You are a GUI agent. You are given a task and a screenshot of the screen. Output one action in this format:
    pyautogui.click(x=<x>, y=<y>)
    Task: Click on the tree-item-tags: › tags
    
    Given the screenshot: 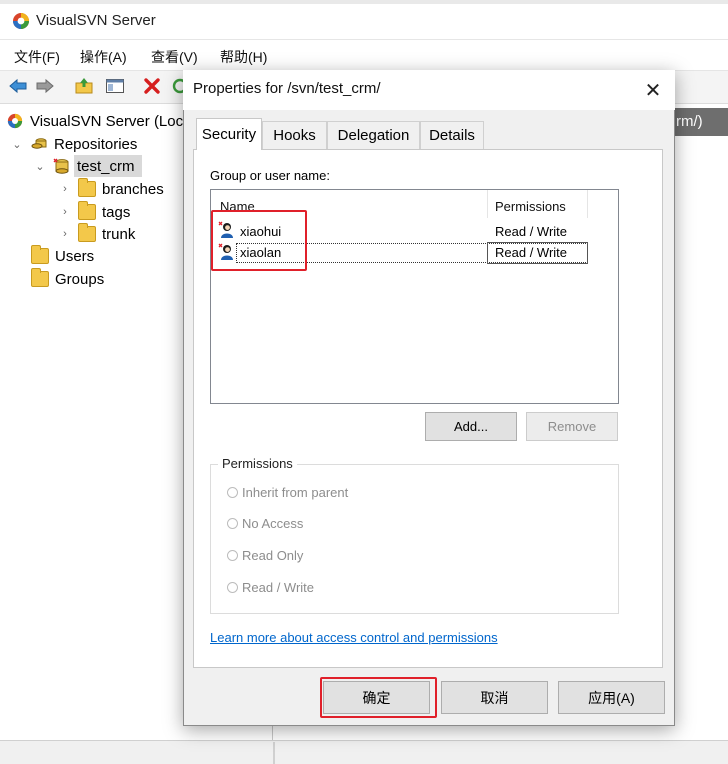 What is the action you would take?
    pyautogui.click(x=94, y=211)
    